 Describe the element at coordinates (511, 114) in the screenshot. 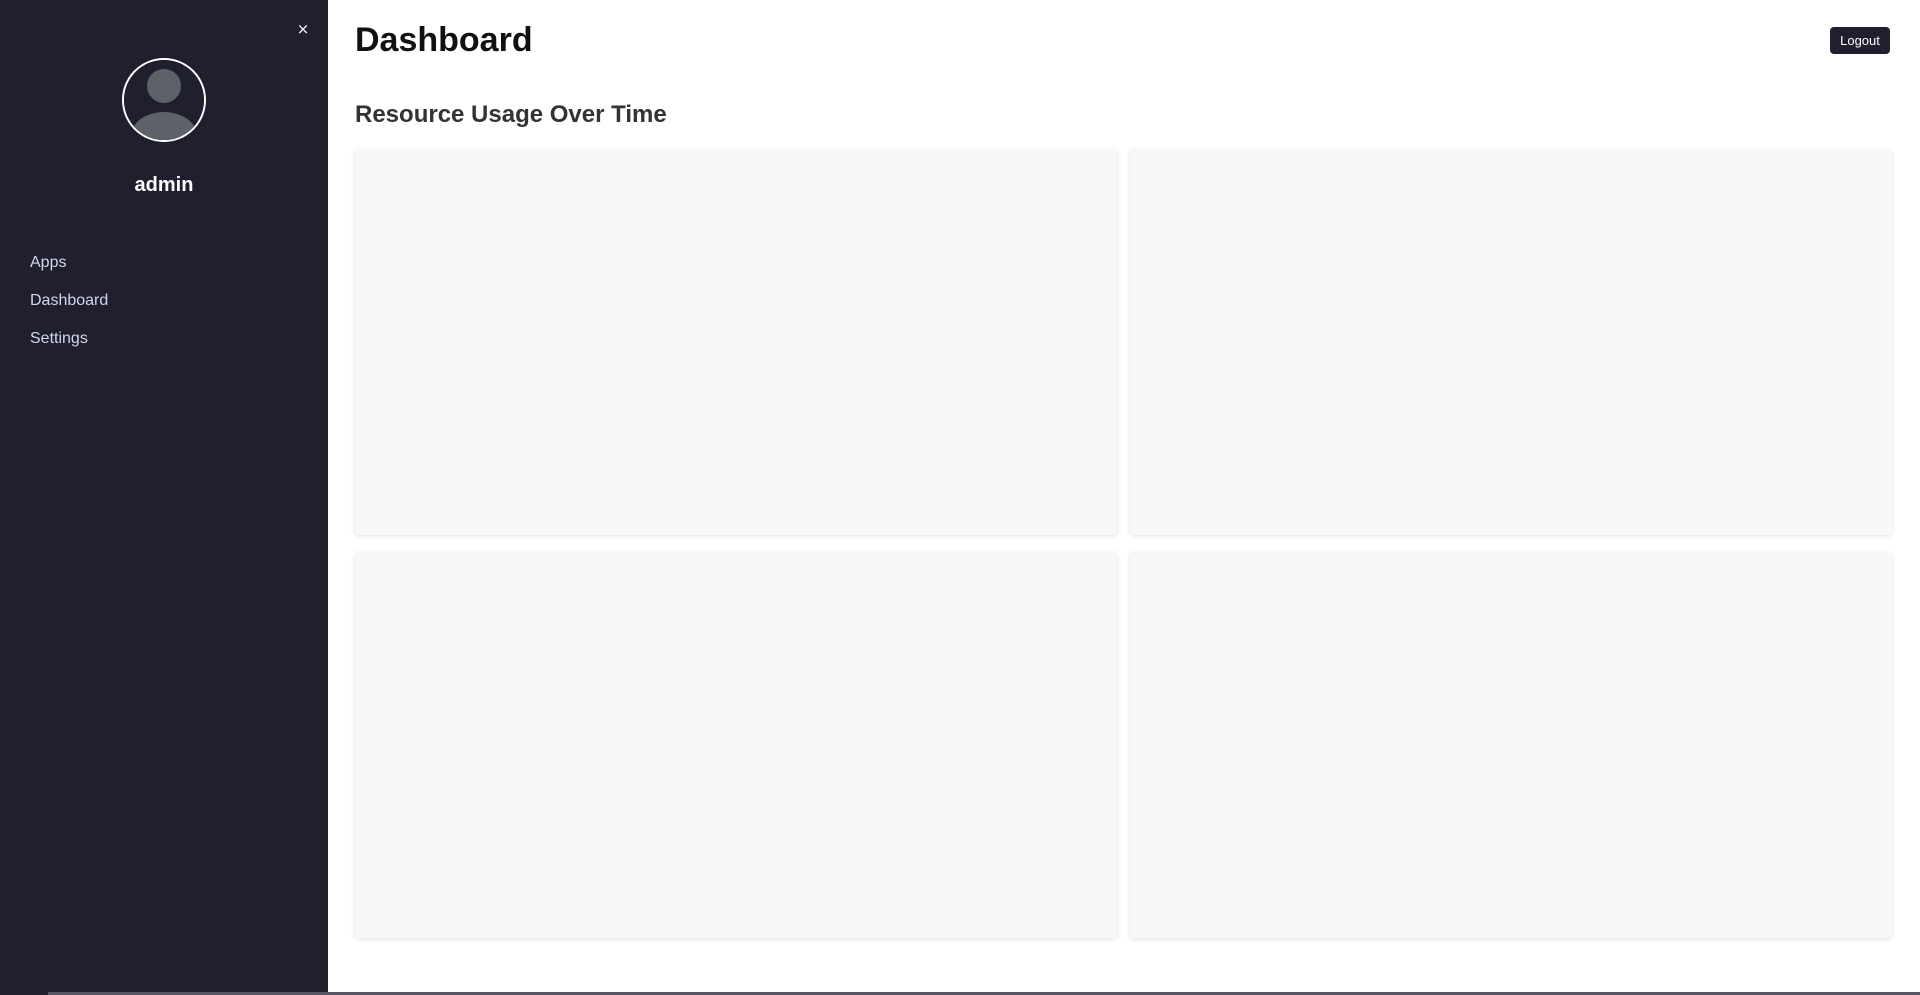

I see `section-title: Resource Usage Over Time` at that location.